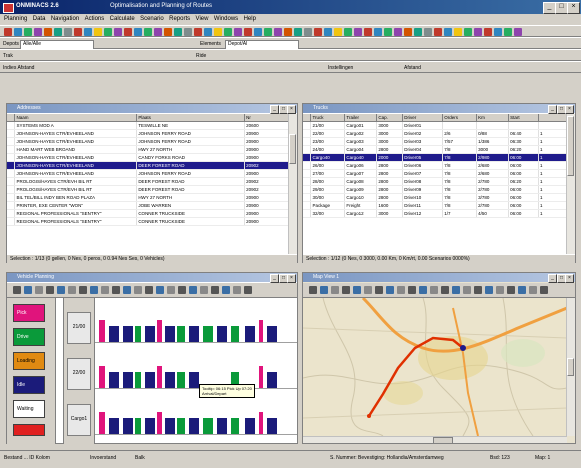 This screenshot has height=468, width=581. Describe the element at coordinates (65, 19) in the screenshot. I see `menu-navigation: Navigation` at that location.